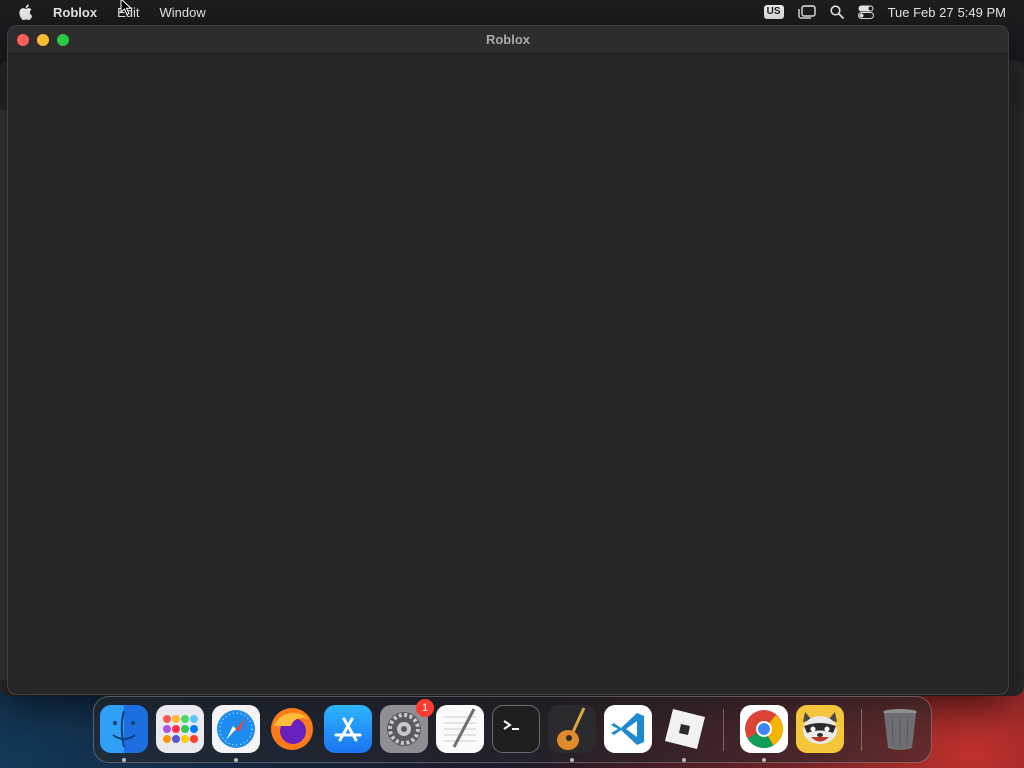 The image size is (1024, 768). Describe the element at coordinates (806, 12) in the screenshot. I see `stage-manager-icon` at that location.